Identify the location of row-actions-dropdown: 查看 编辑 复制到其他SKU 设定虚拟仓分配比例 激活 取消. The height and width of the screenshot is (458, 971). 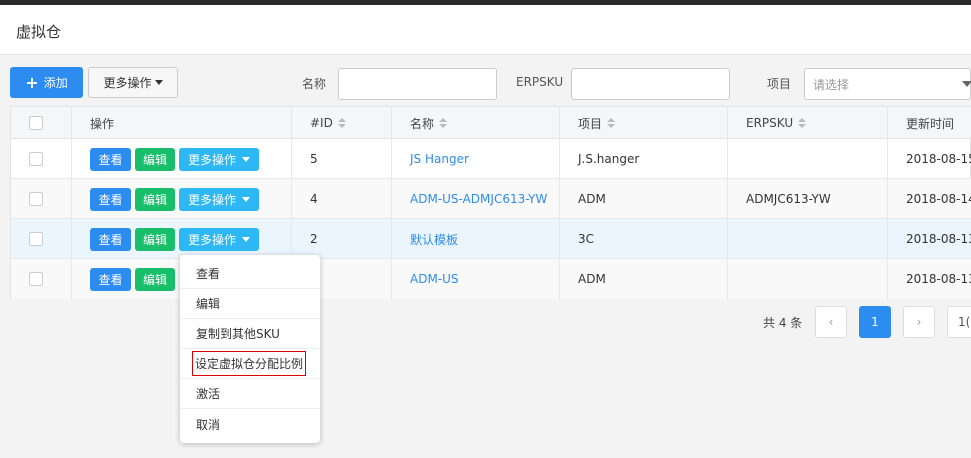
(250, 349).